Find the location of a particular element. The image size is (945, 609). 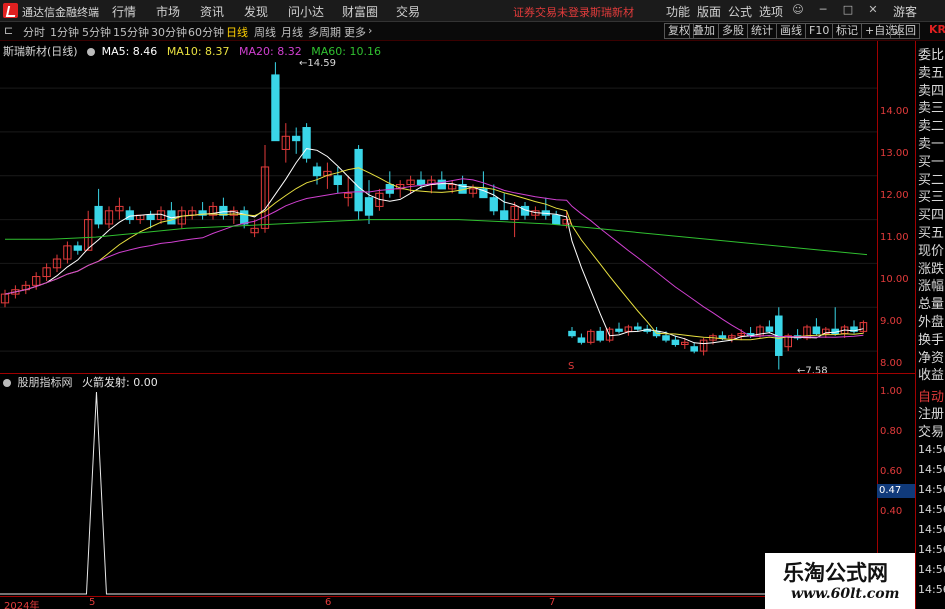

y-tick-main: 11.00 is located at coordinates (894, 237).